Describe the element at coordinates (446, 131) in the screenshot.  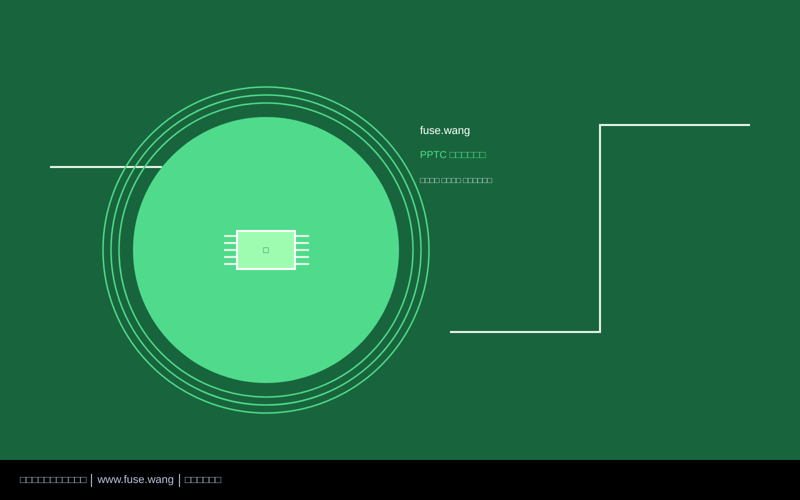
I see `site-title: fuse.wang` at that location.